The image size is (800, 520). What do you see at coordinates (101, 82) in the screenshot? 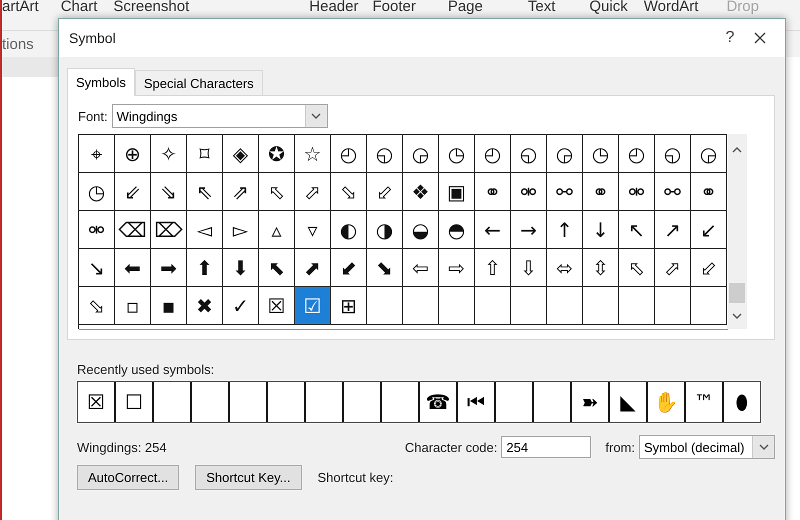
I see `tab: Symbols` at bounding box center [101, 82].